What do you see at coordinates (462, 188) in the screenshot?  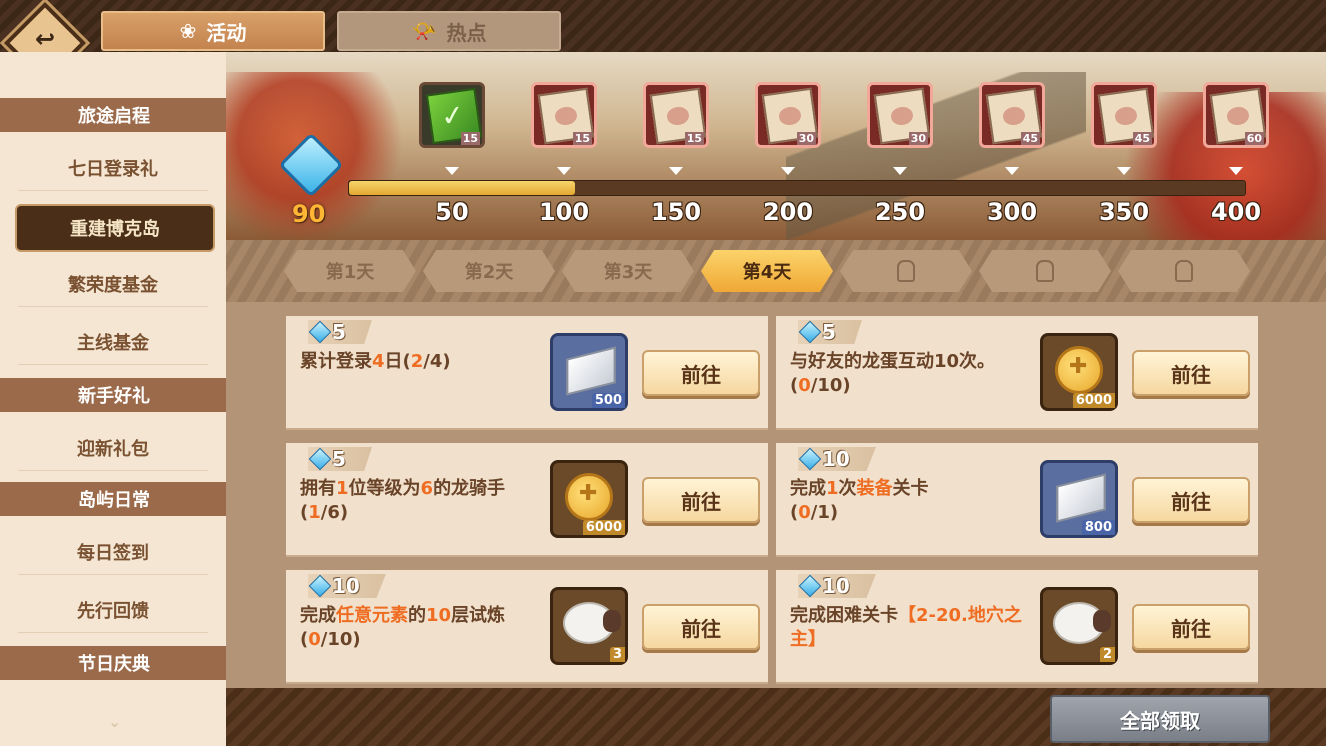 I see `progress-fill` at bounding box center [462, 188].